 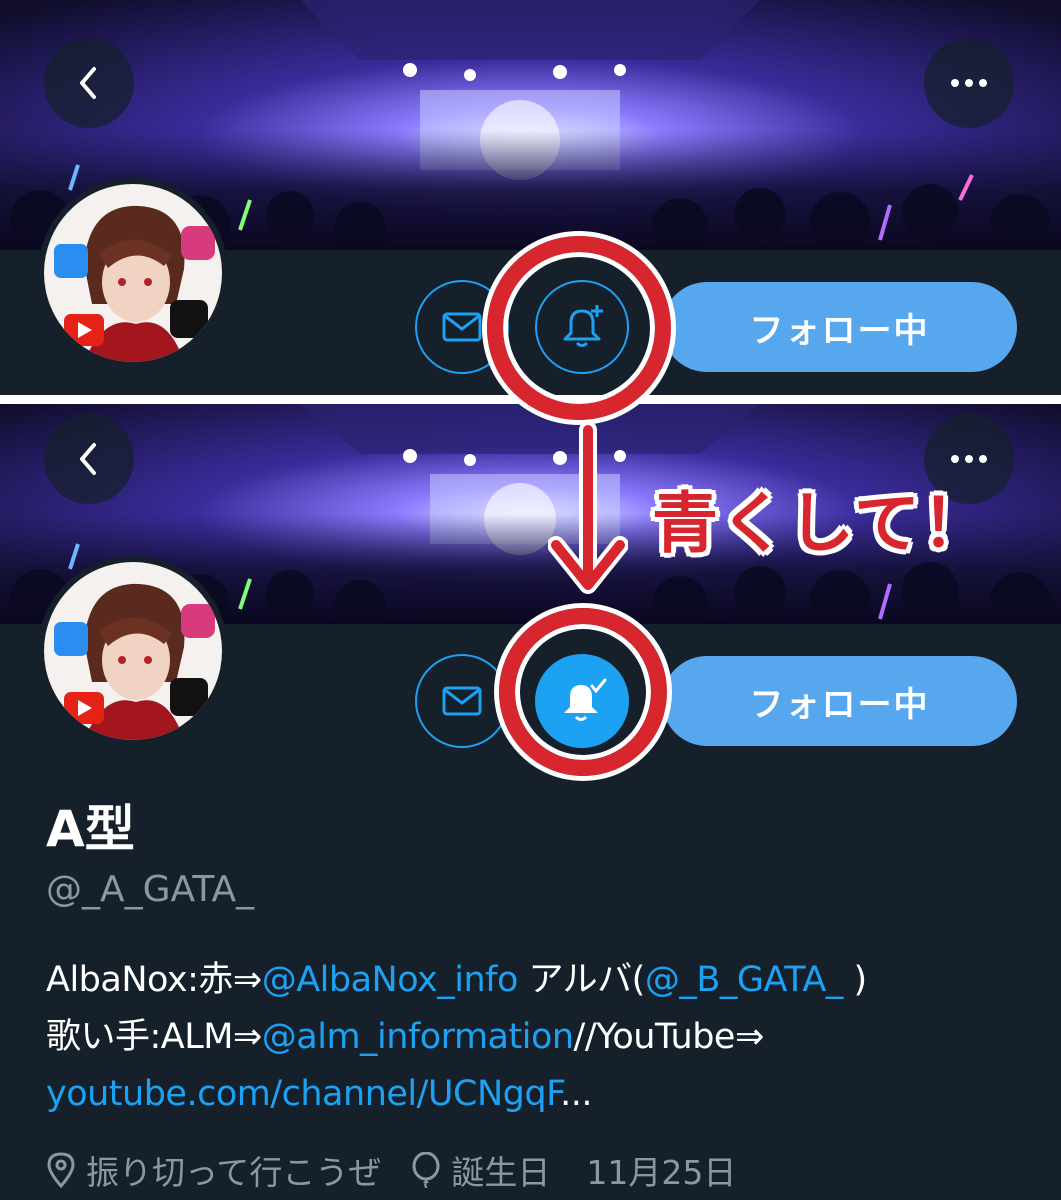 I want to click on location-text: 振り切って行こうぜ, so click(x=234, y=1172).